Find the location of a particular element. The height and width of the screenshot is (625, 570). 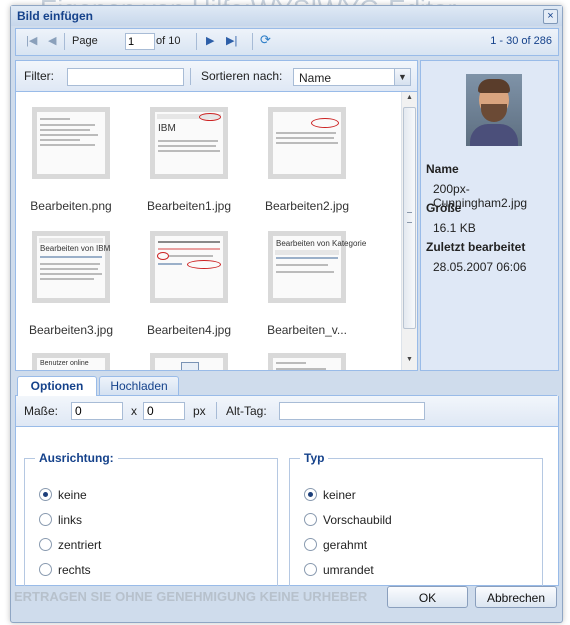

radio-type-framed: gerahmt is located at coordinates (335, 545).